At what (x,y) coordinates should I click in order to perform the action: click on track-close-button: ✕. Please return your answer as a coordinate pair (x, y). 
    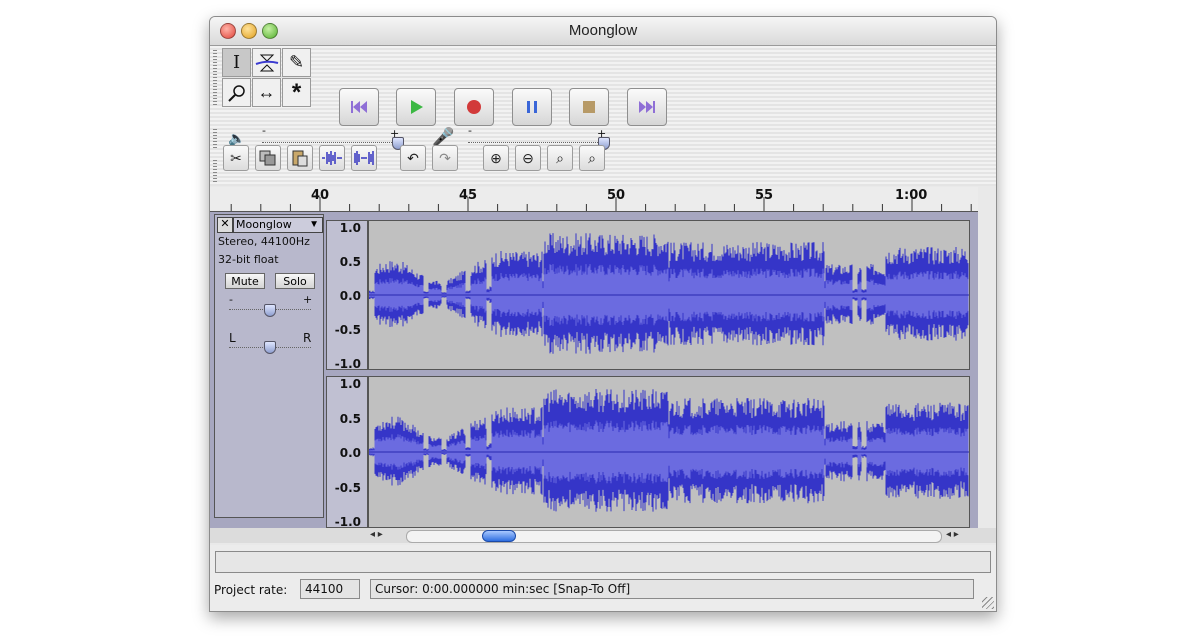
    Looking at the image, I should click on (225, 225).